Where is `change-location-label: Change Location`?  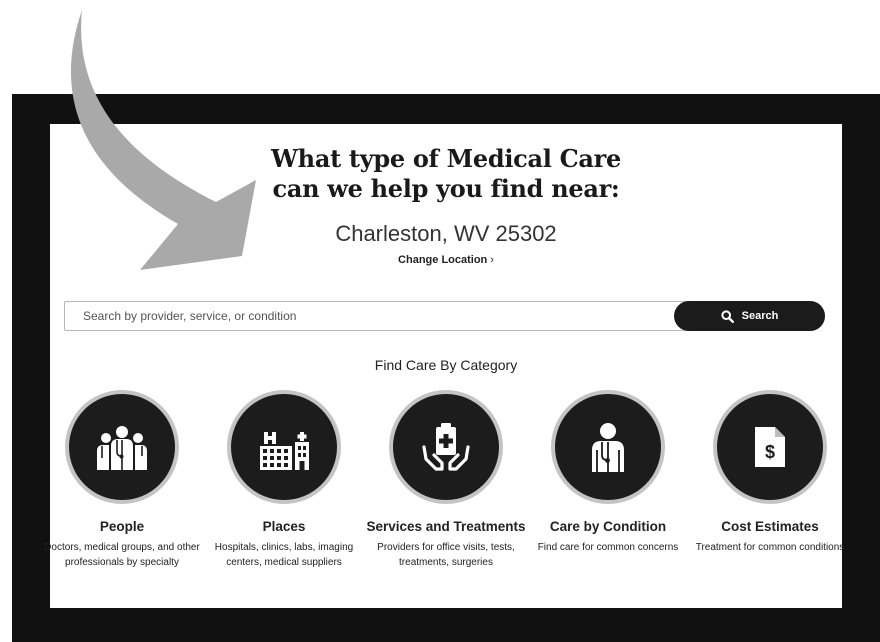
change-location-label: Change Location is located at coordinates (443, 260).